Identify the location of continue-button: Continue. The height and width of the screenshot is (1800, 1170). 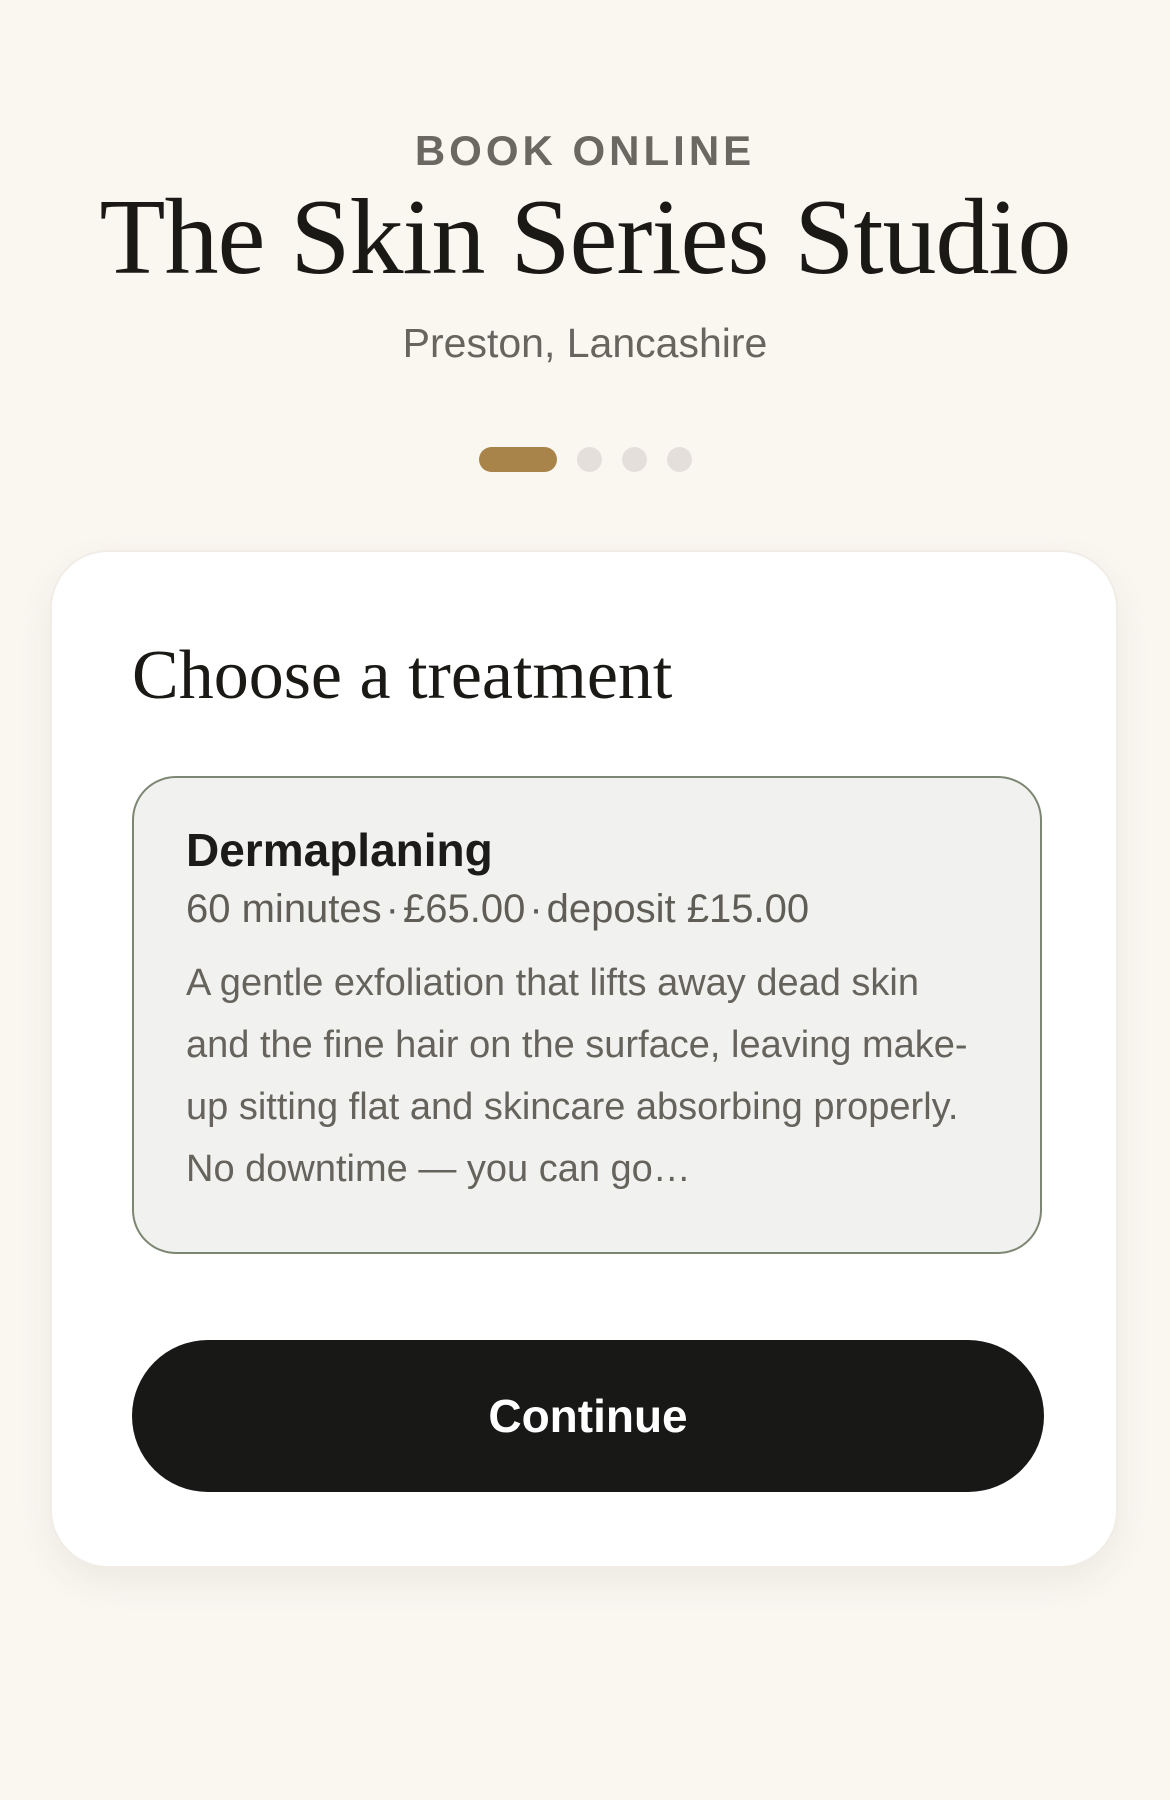
(588, 1416).